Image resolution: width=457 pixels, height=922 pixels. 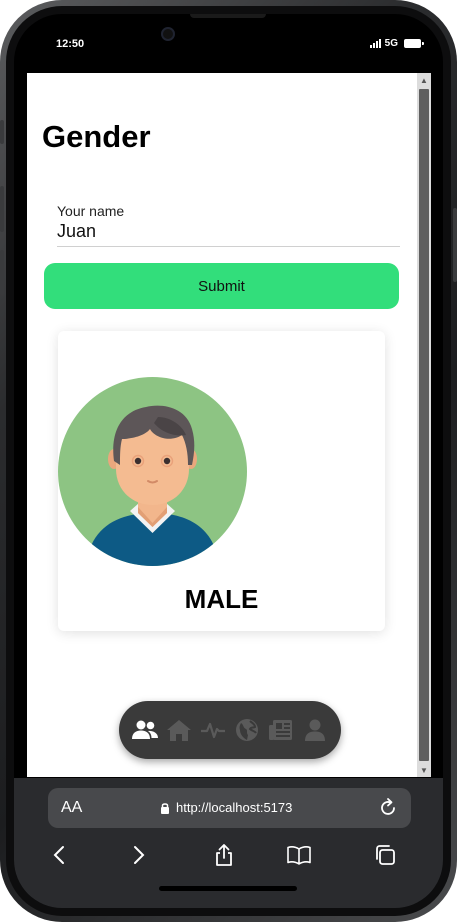 I want to click on share-button, so click(x=224, y=855).